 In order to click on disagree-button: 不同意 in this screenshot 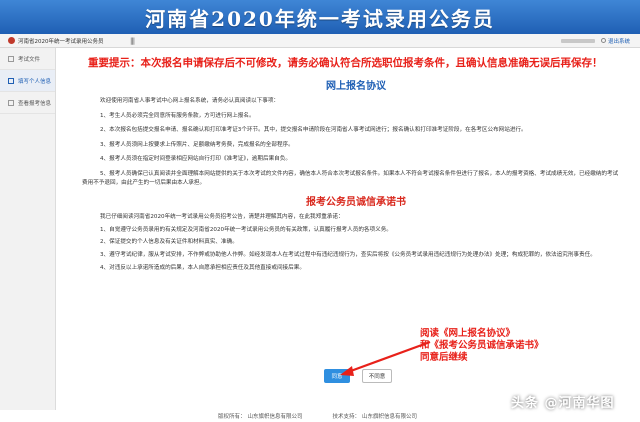, I will do `click(377, 376)`.